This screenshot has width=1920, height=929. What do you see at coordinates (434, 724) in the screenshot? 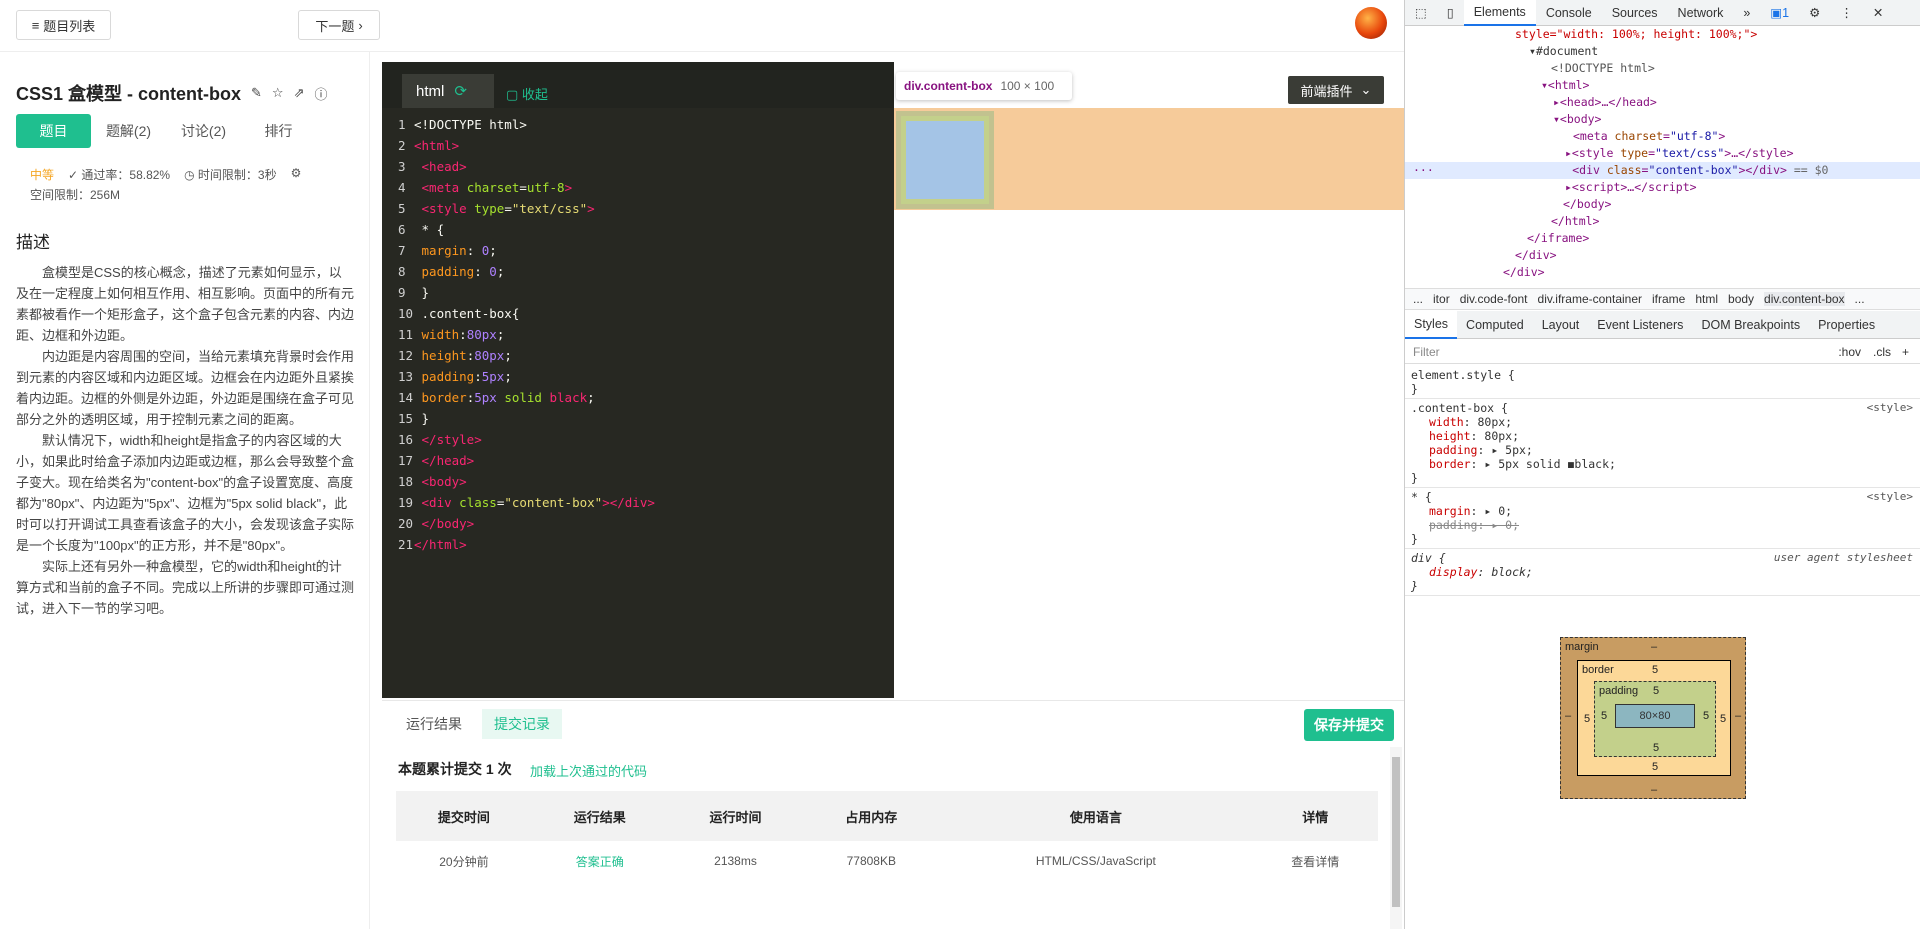
I see `tab-run-result: 运行结果` at bounding box center [434, 724].